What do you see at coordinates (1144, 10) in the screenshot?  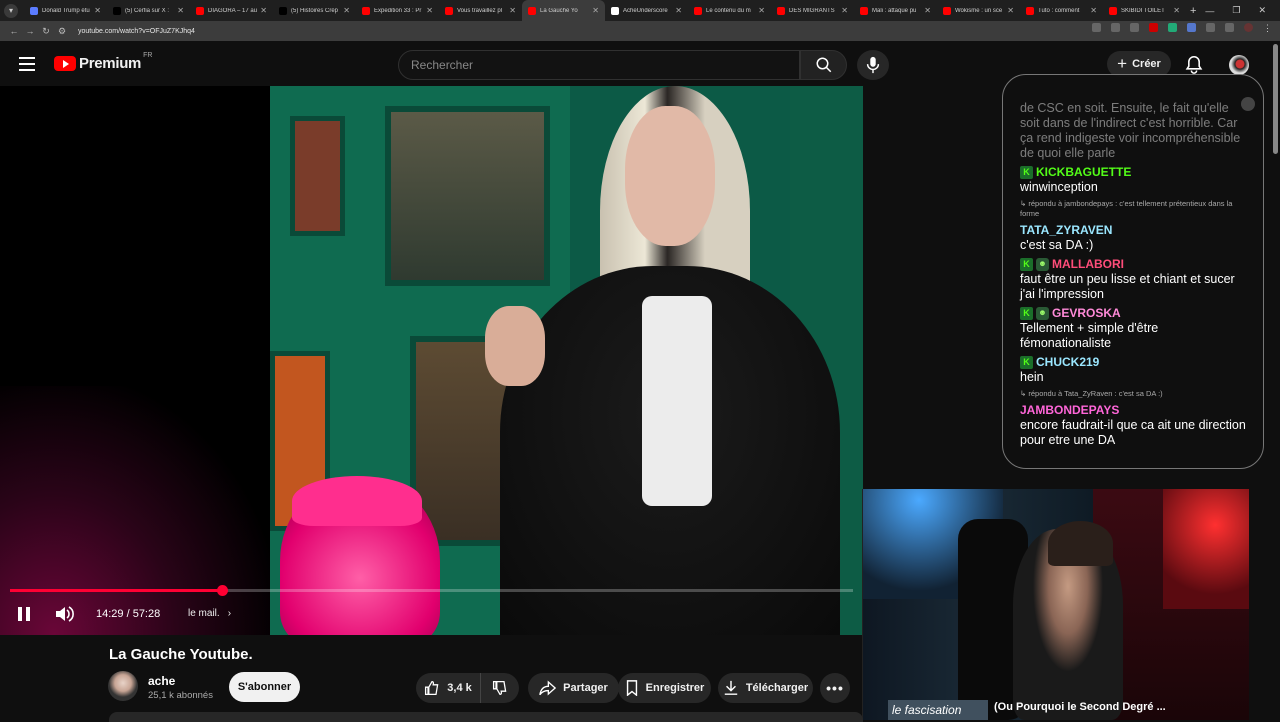 I see `browser-tab: SKIBIDI TOILET ✕` at bounding box center [1144, 10].